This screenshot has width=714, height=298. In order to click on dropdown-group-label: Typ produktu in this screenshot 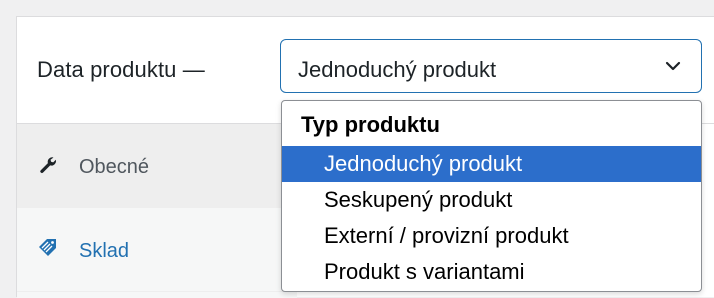, I will do `click(370, 124)`.